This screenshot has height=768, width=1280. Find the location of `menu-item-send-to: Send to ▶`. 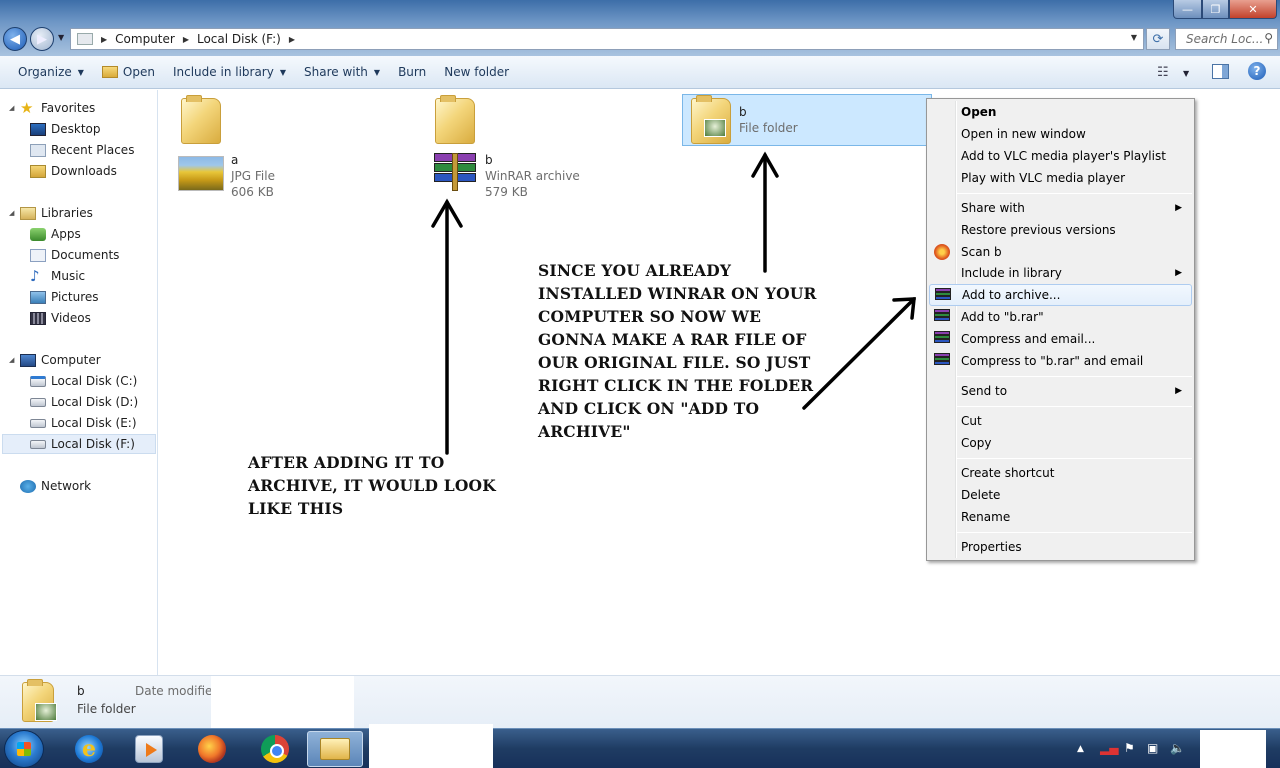

menu-item-send-to: Send to ▶ is located at coordinates (1060, 391).